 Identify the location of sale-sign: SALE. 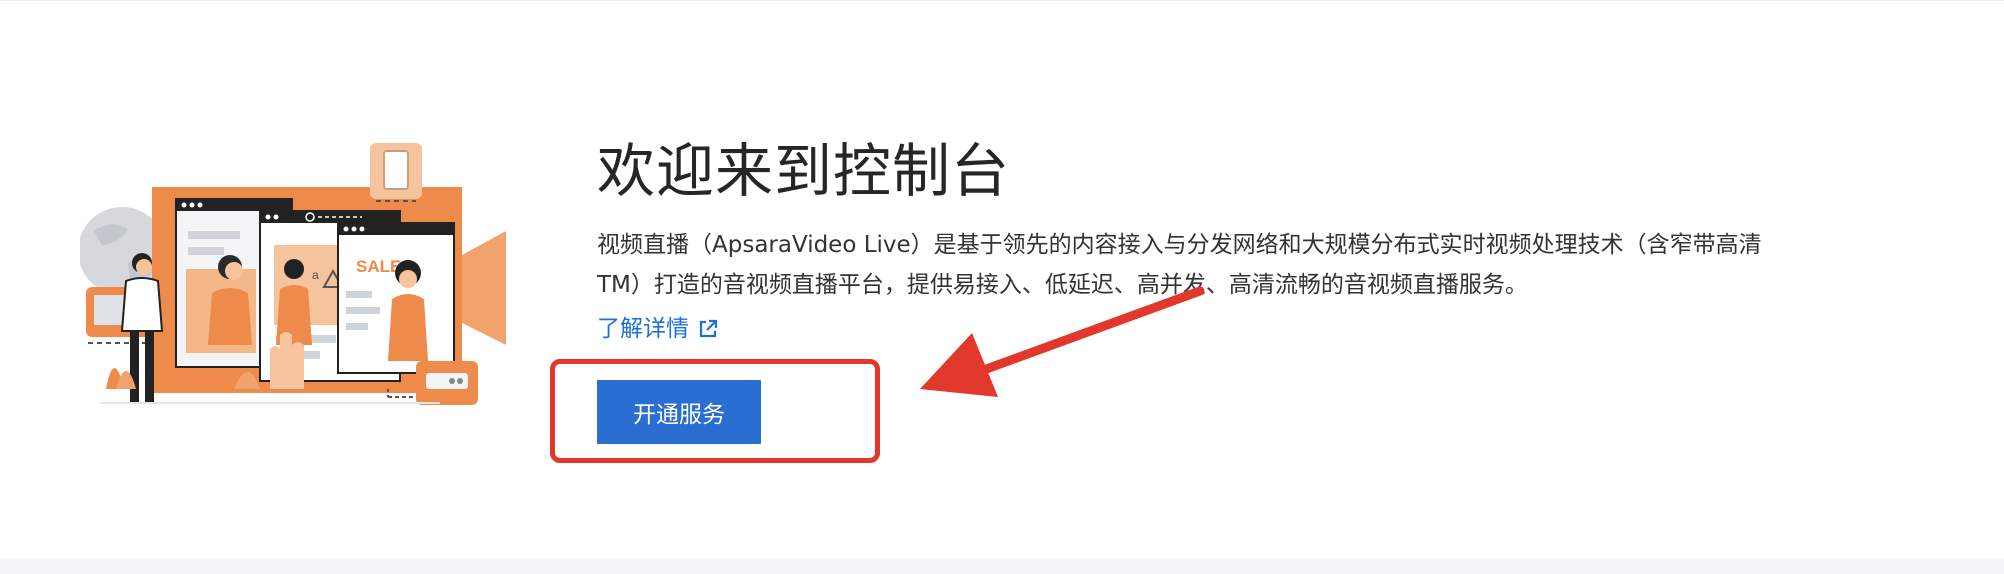
(378, 266).